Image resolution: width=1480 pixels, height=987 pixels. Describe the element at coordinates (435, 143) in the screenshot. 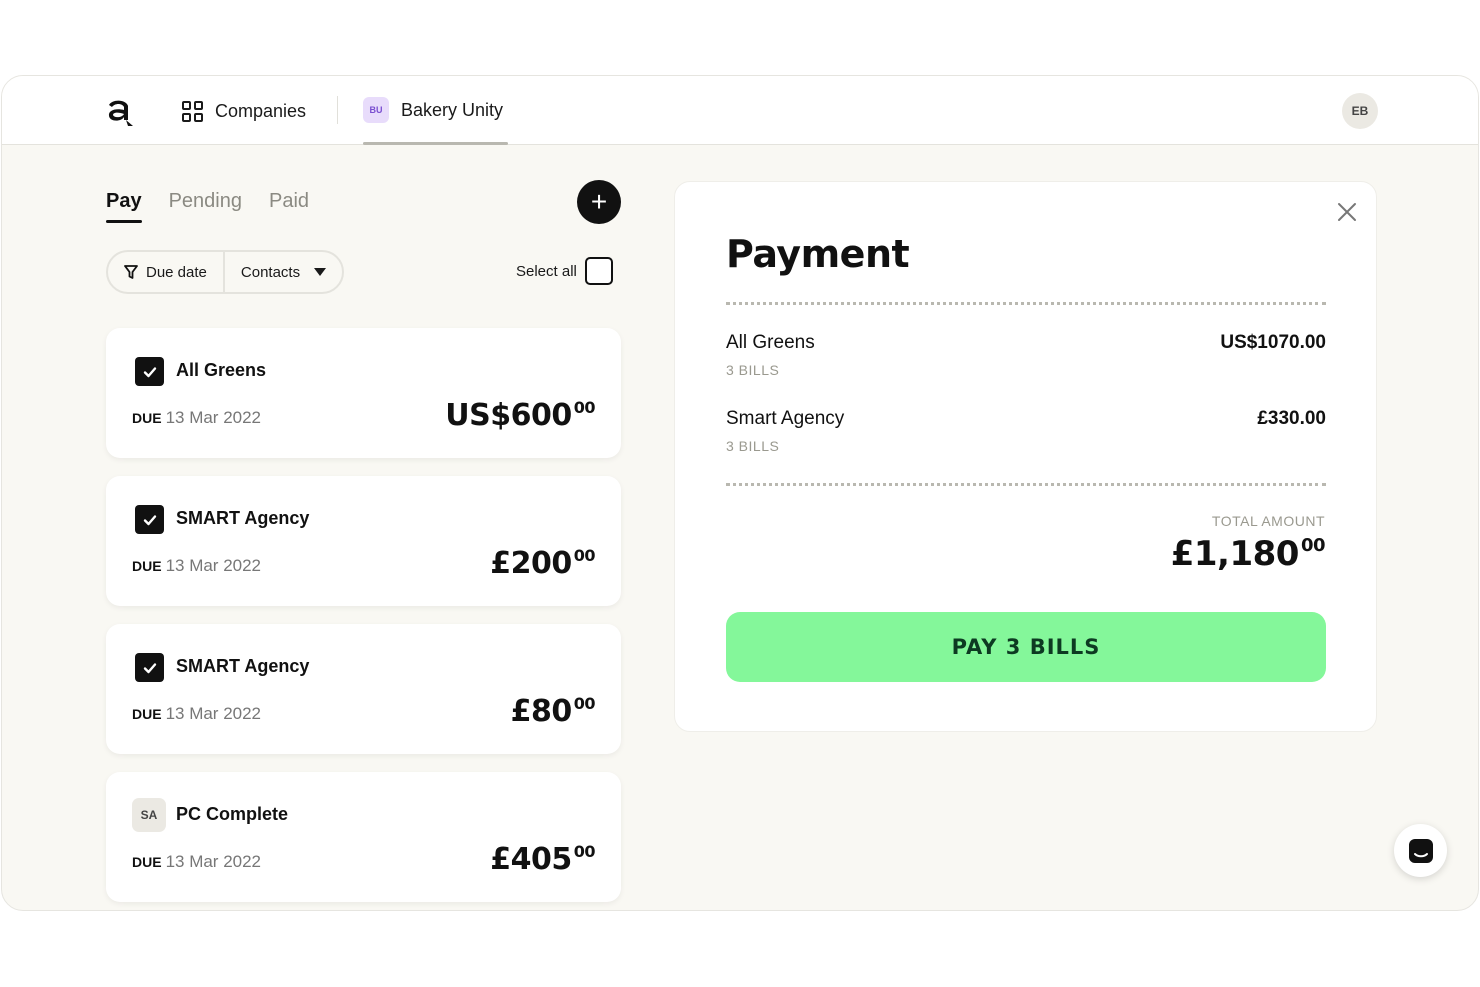

I see `active-nav-indicator` at that location.